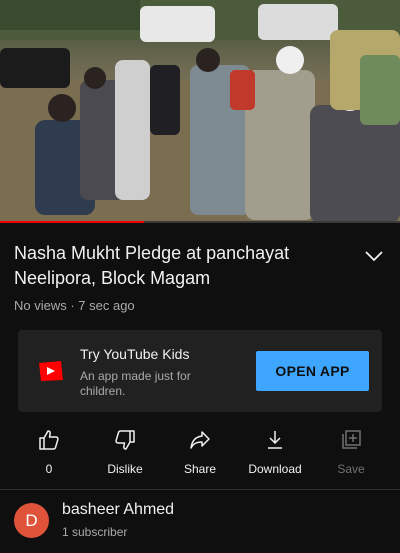 The height and width of the screenshot is (553, 400). What do you see at coordinates (351, 452) in the screenshot?
I see `save-button: Save` at bounding box center [351, 452].